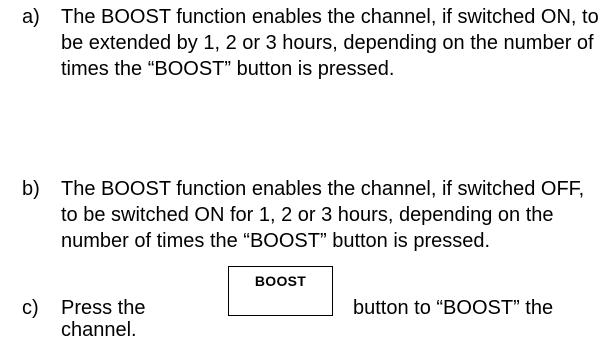 Image resolution: width=603 pixels, height=343 pixels. Describe the element at coordinates (99, 330) in the screenshot. I see `list-text-c-continuation: channel.` at that location.